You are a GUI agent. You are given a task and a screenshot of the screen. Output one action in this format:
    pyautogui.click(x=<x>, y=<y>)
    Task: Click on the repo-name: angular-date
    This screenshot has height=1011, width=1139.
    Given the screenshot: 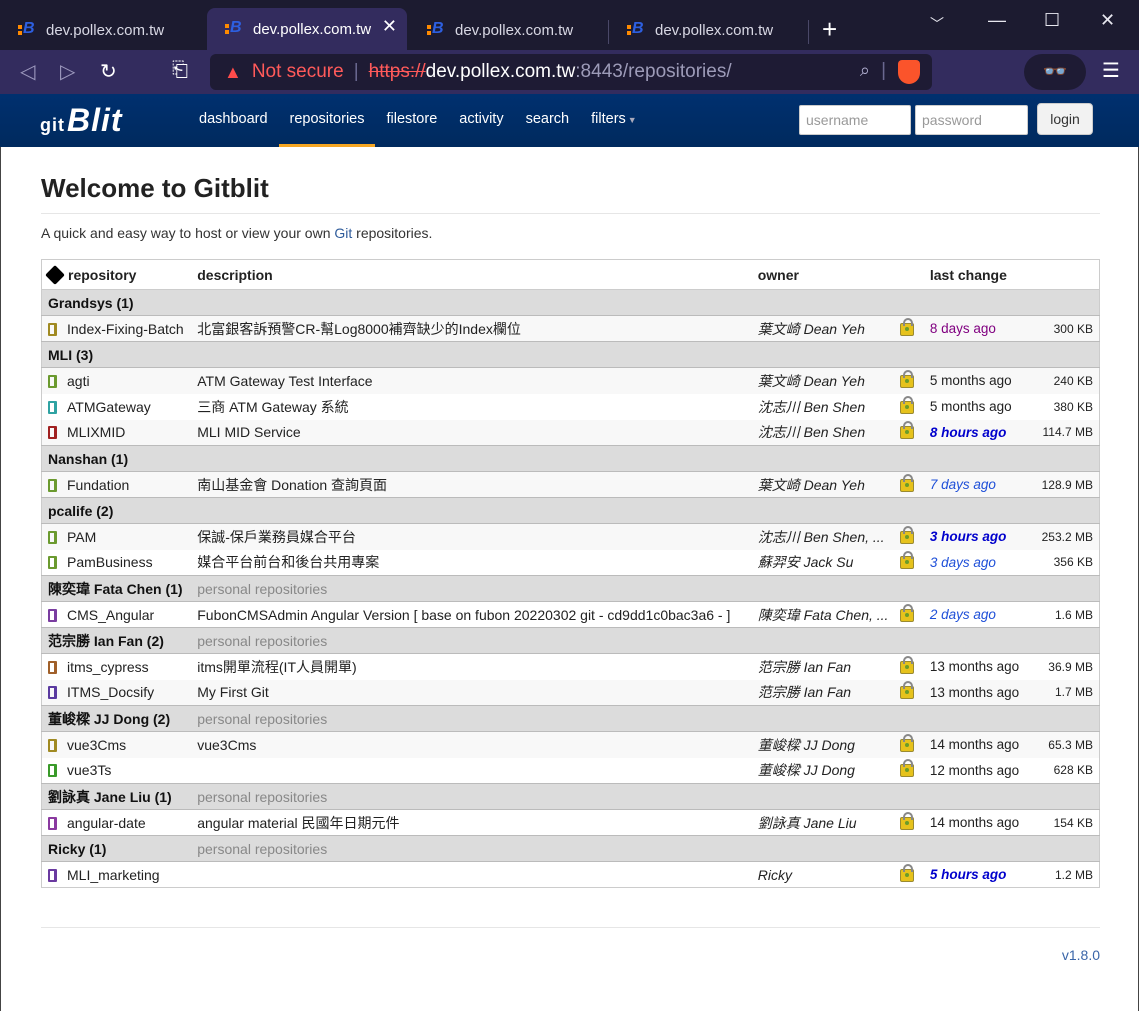 What is the action you would take?
    pyautogui.click(x=106, y=823)
    